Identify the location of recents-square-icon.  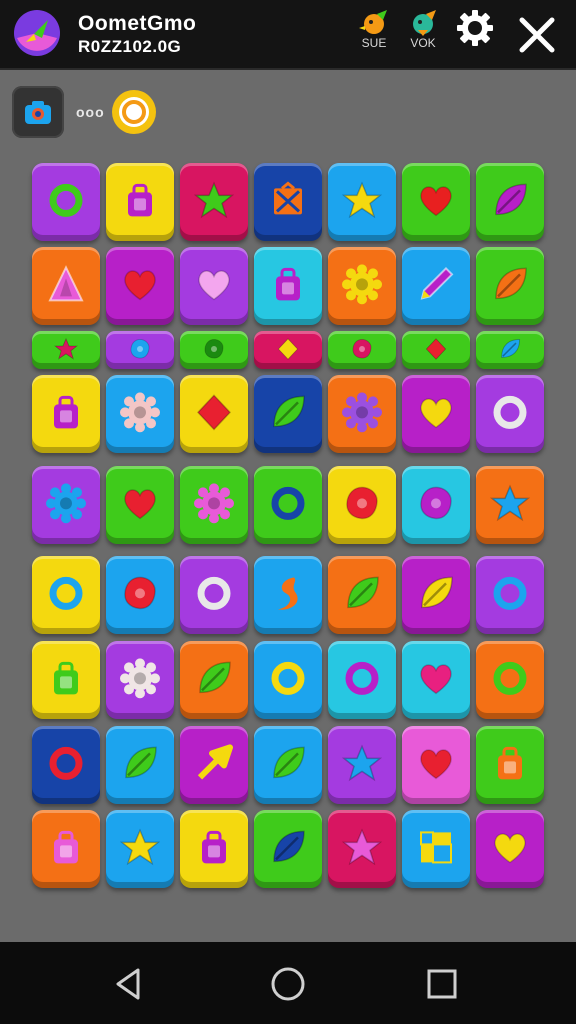
(442, 984).